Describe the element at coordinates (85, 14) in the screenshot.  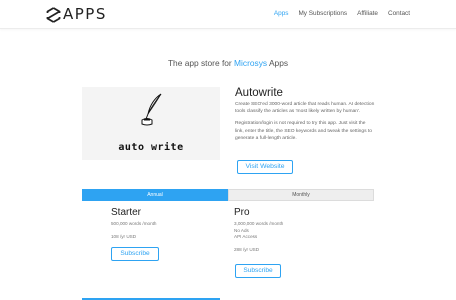
I see `logo-text: APPS` at that location.